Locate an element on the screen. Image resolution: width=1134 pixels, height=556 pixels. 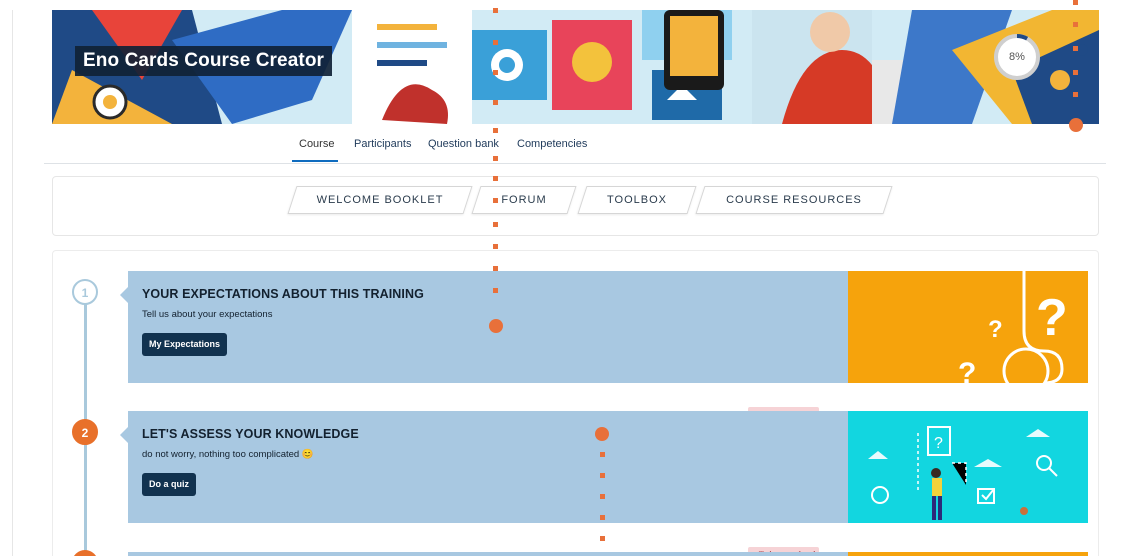
activity-description: do not worry, nothing too complicated 😊 is located at coordinates (228, 454).